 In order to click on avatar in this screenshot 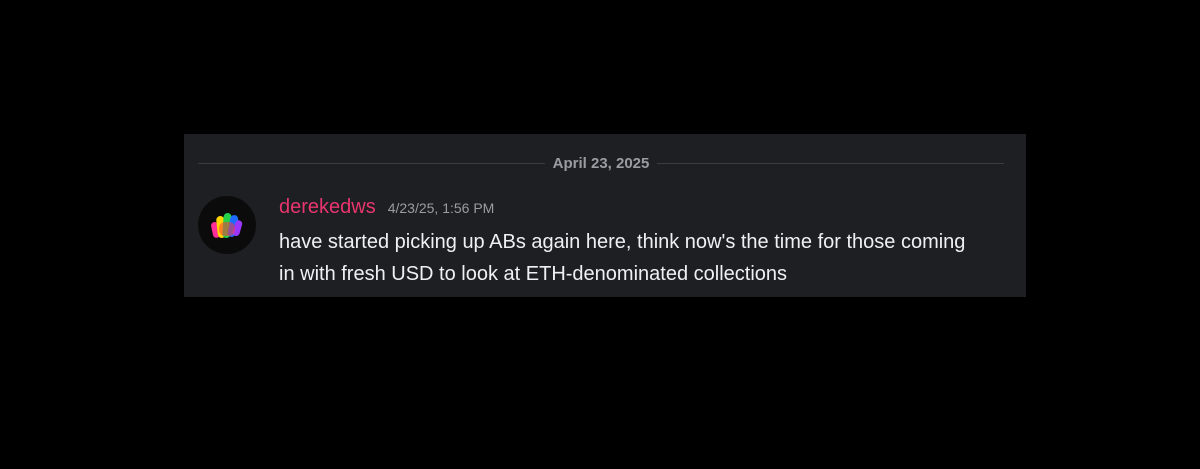, I will do `click(227, 225)`.